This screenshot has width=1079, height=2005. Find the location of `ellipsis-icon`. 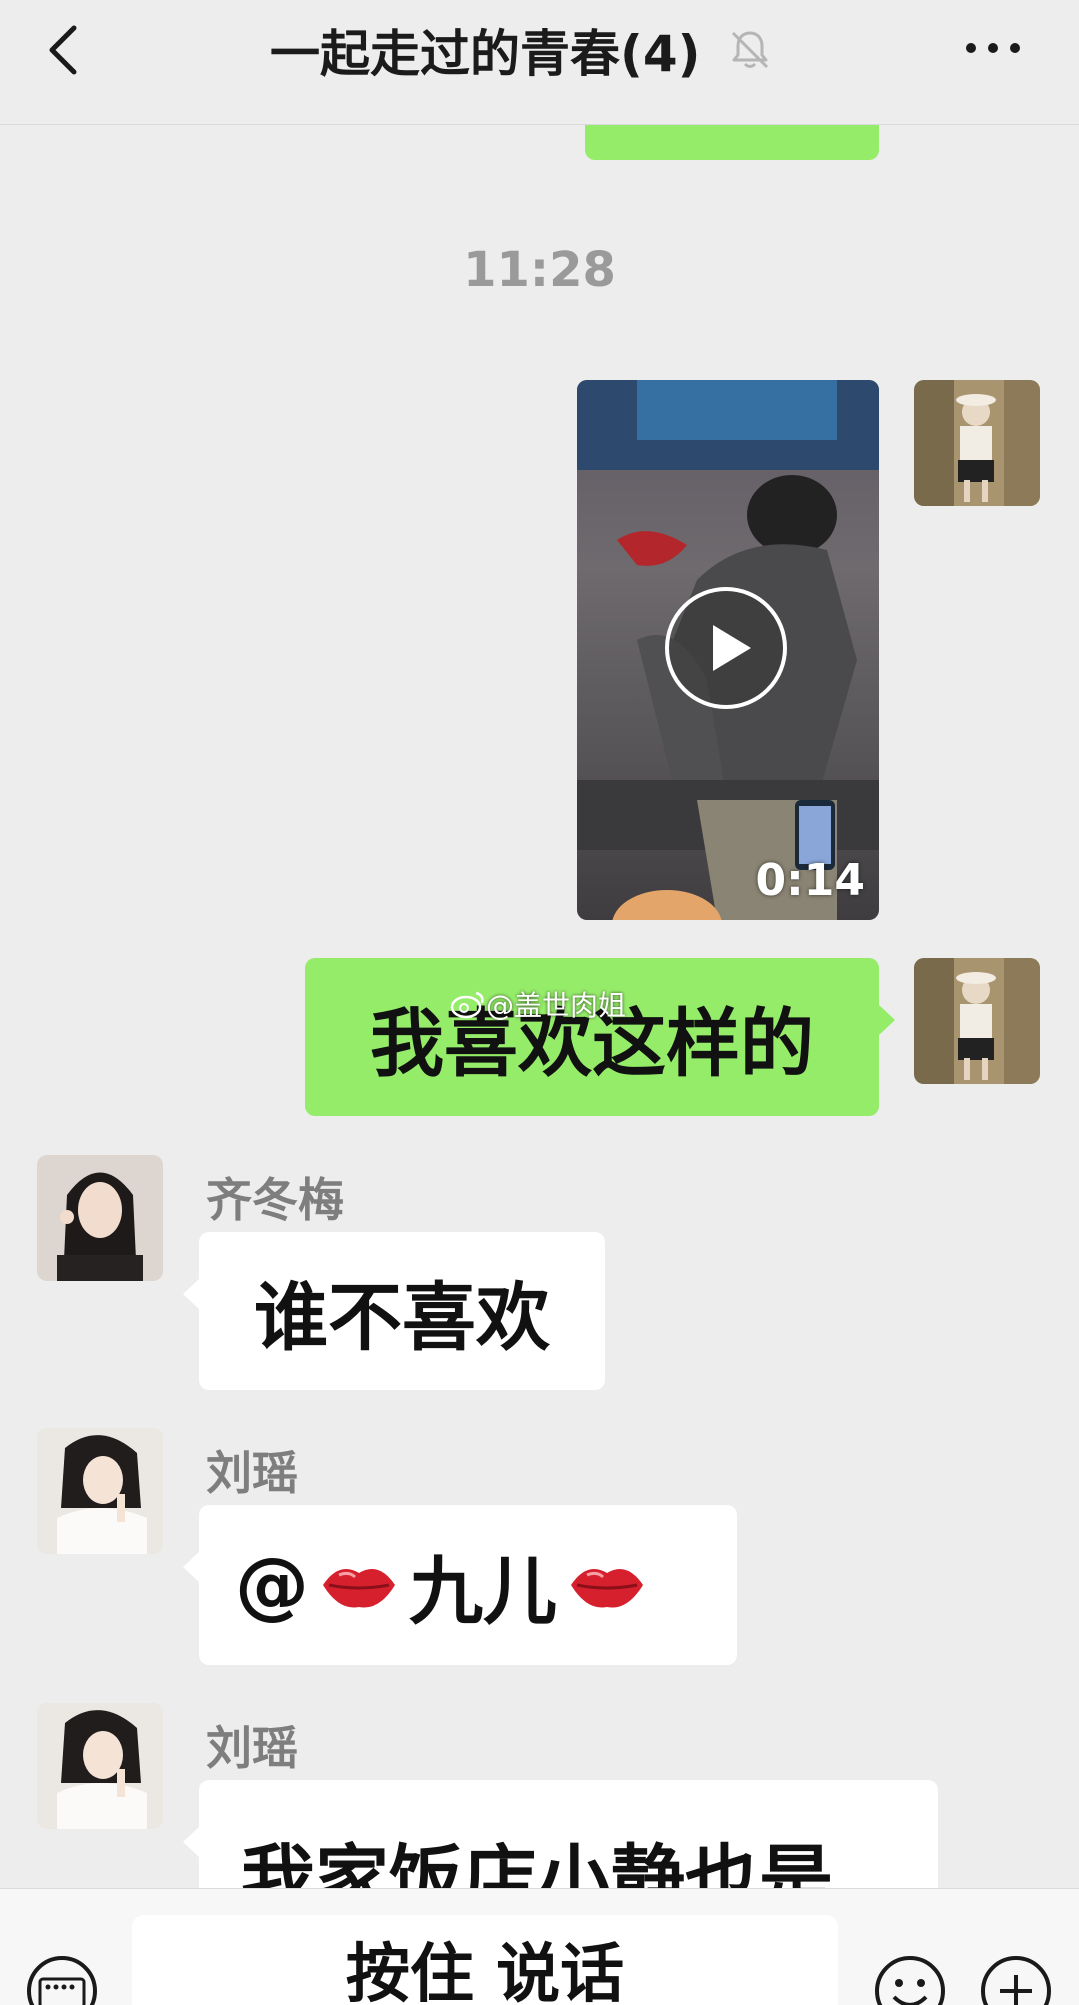

ellipsis-icon is located at coordinates (993, 48).